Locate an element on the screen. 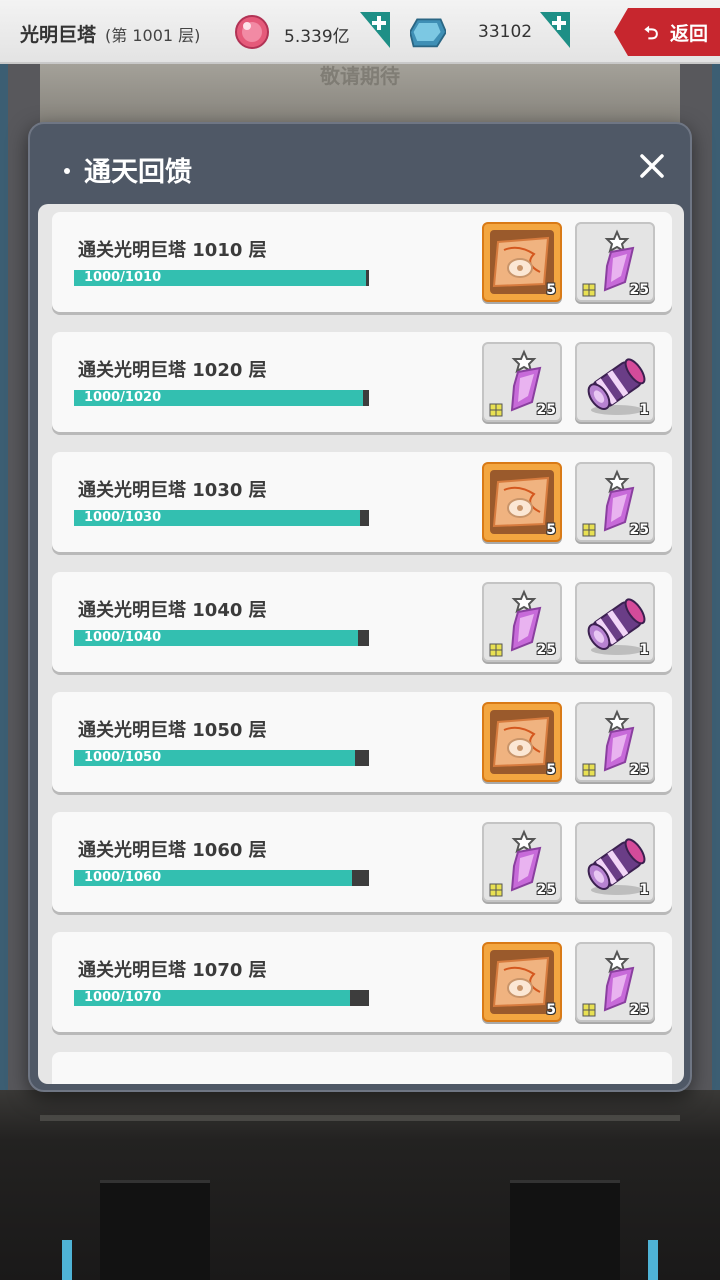  progress-bar: 1000/1010 is located at coordinates (221, 278).